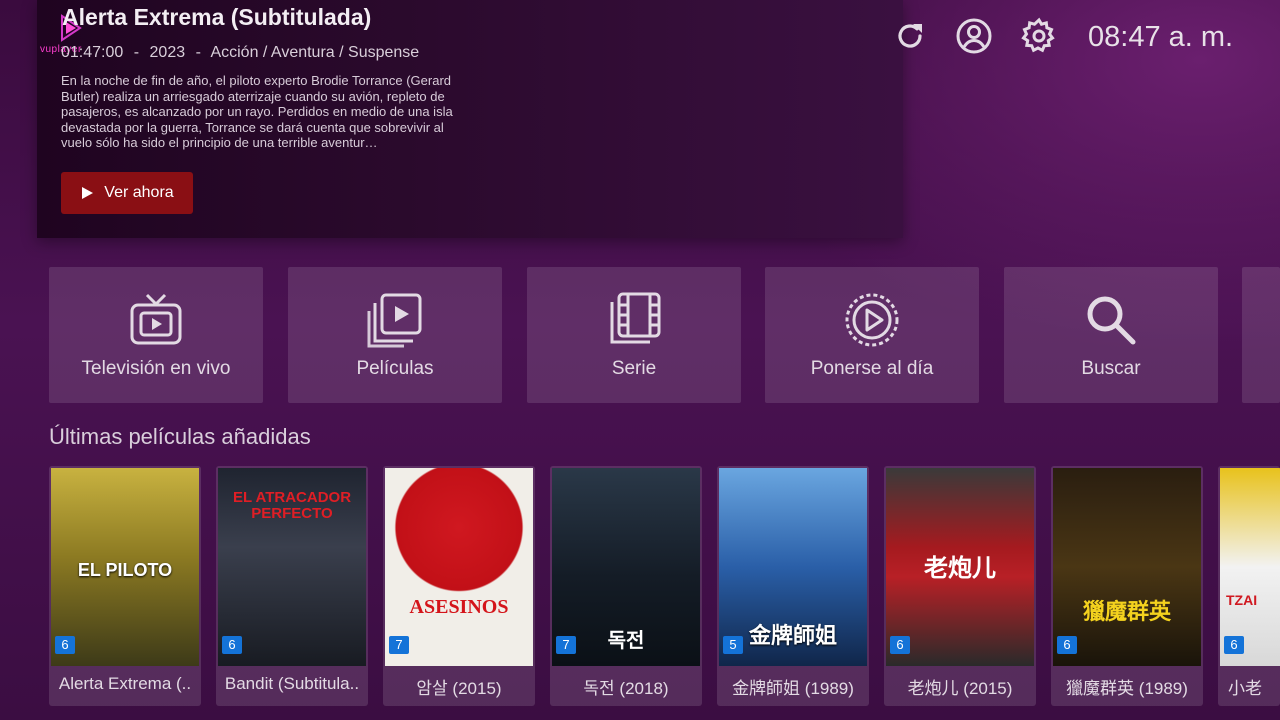 The height and width of the screenshot is (720, 1280). I want to click on refresh-icon, so click(910, 36).